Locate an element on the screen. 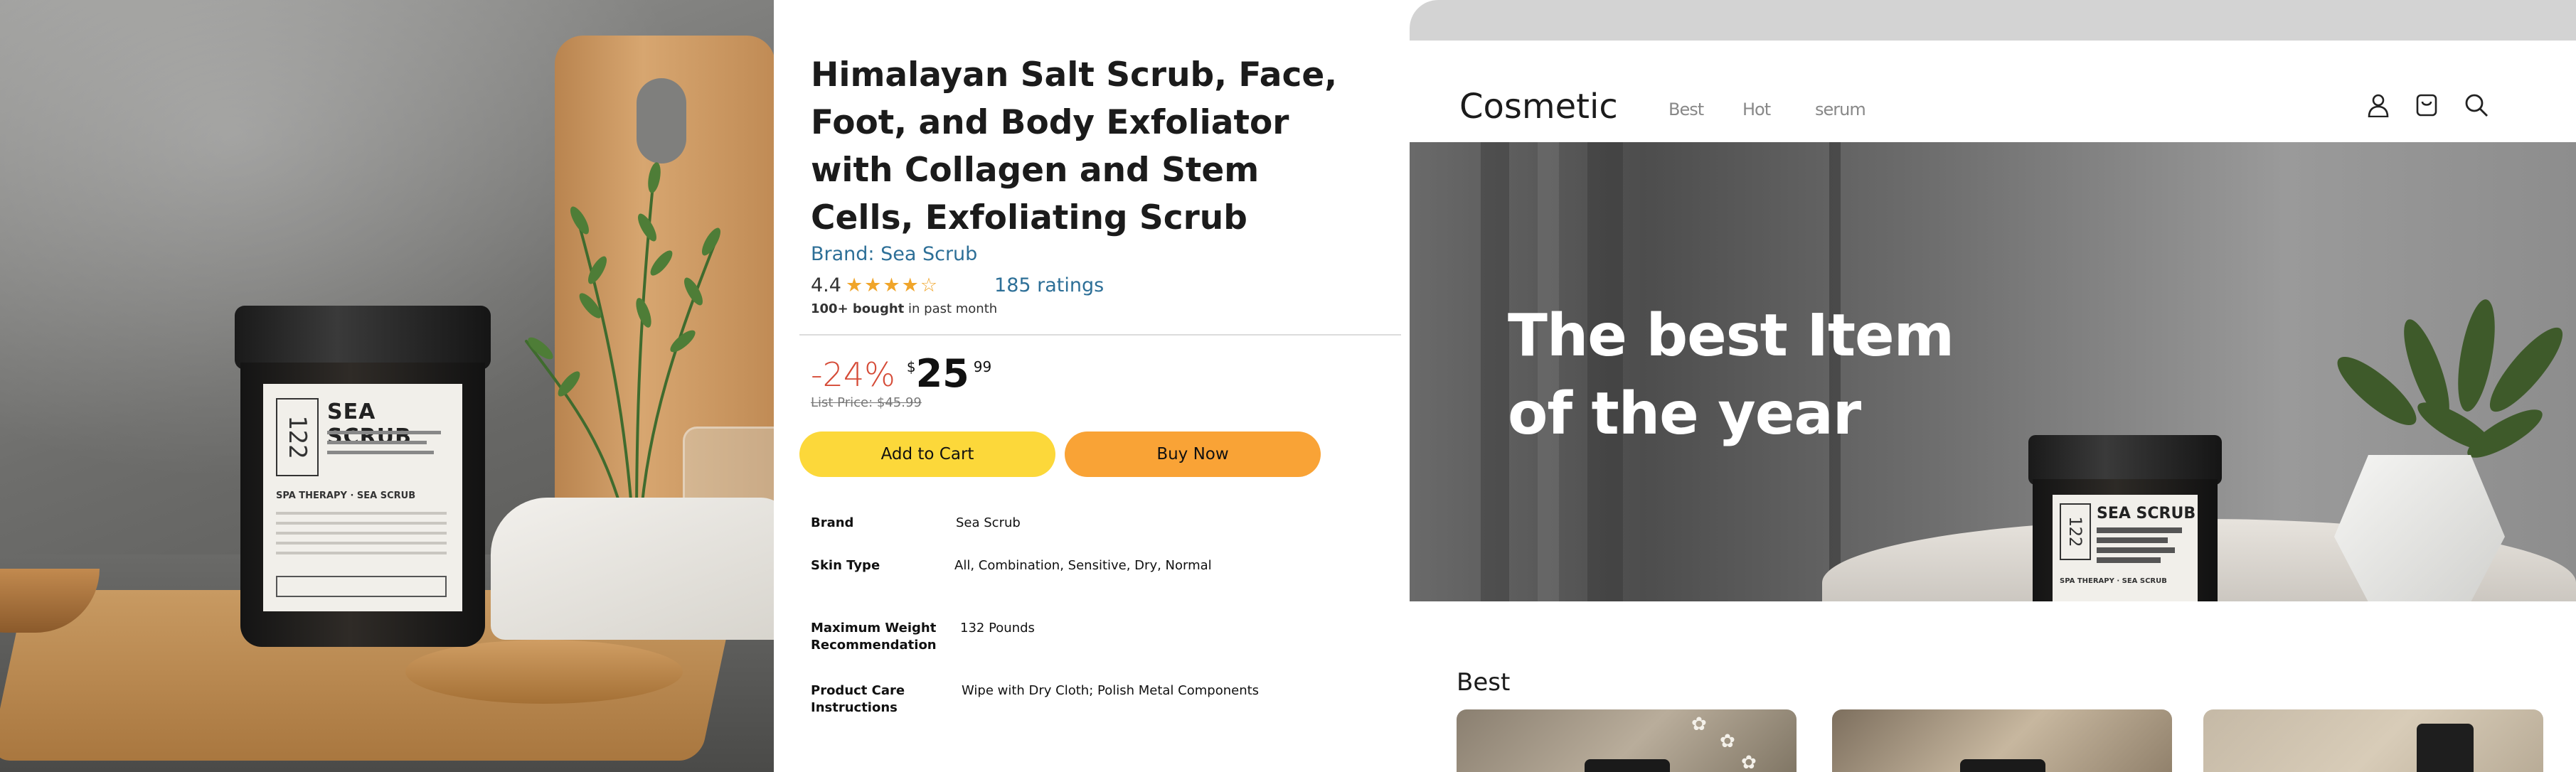  spec-key: Brand is located at coordinates (832, 522).